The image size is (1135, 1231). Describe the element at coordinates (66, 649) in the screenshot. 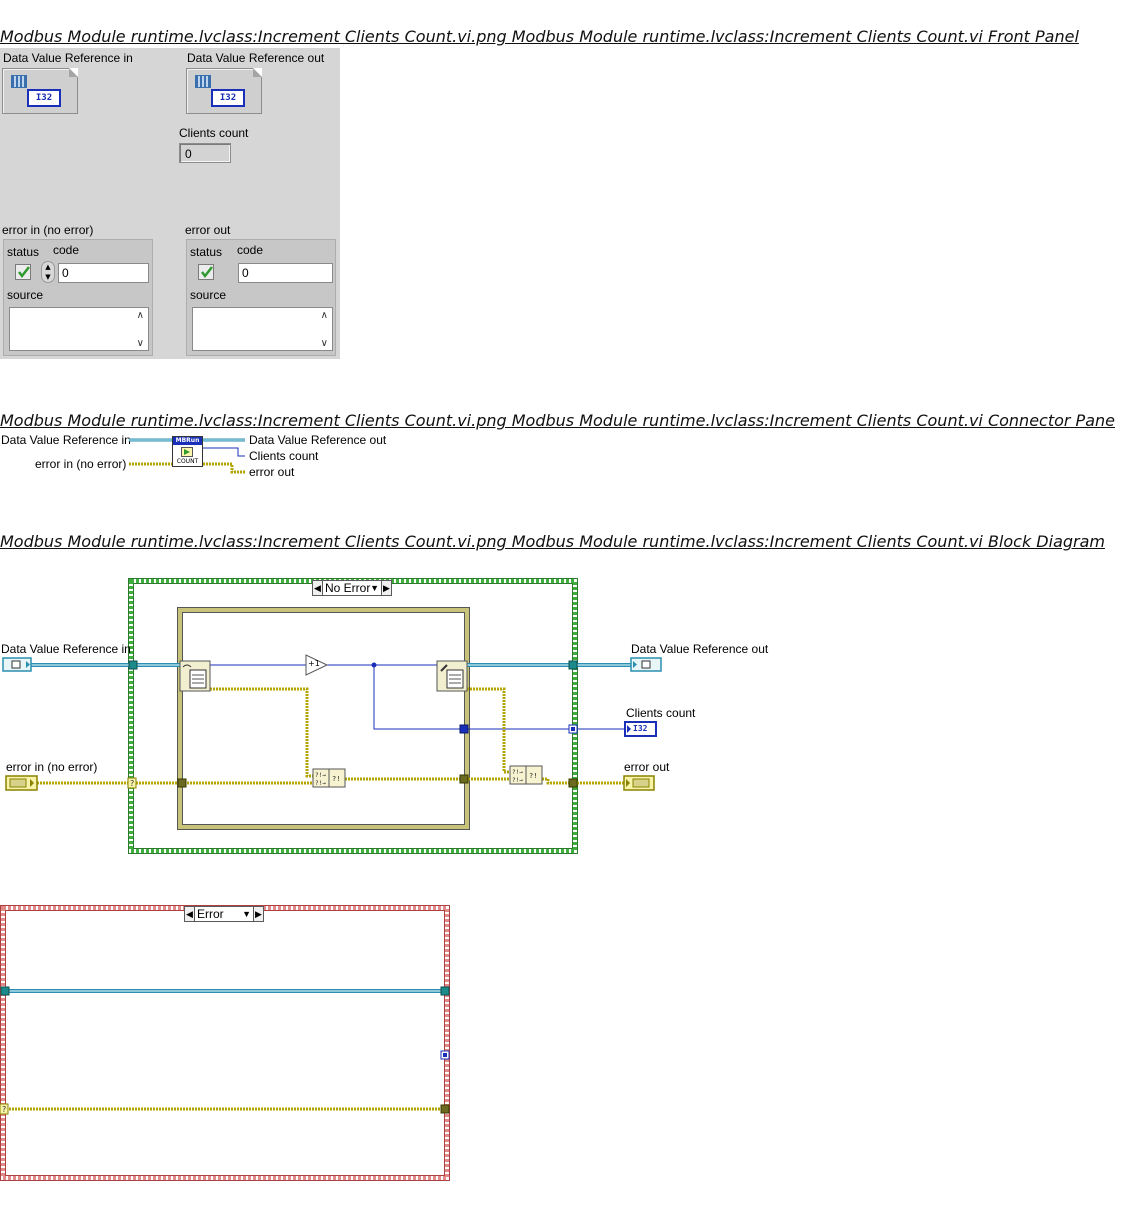

I see `bd-dvr-in-label: Data Value Reference in` at that location.